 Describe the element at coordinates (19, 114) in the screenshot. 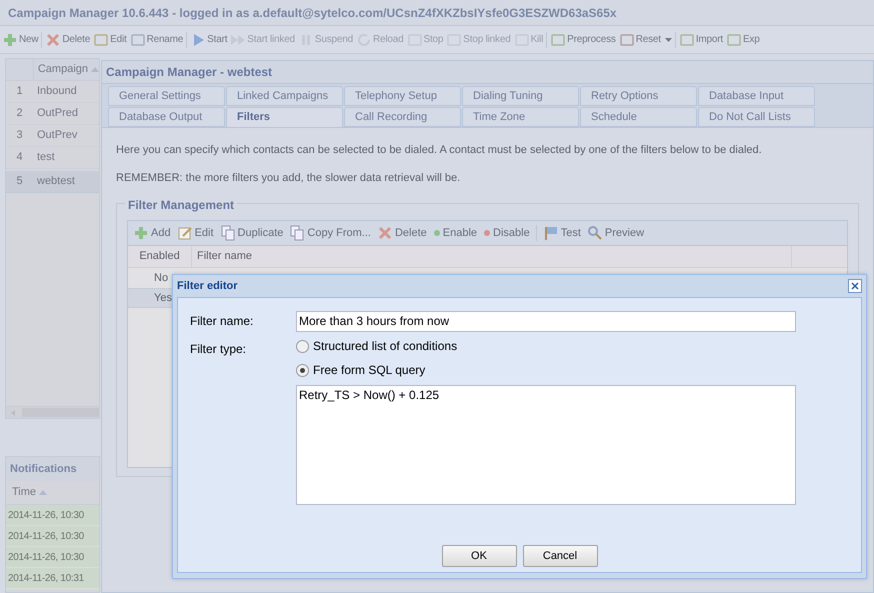

I see `row-number: 2` at that location.